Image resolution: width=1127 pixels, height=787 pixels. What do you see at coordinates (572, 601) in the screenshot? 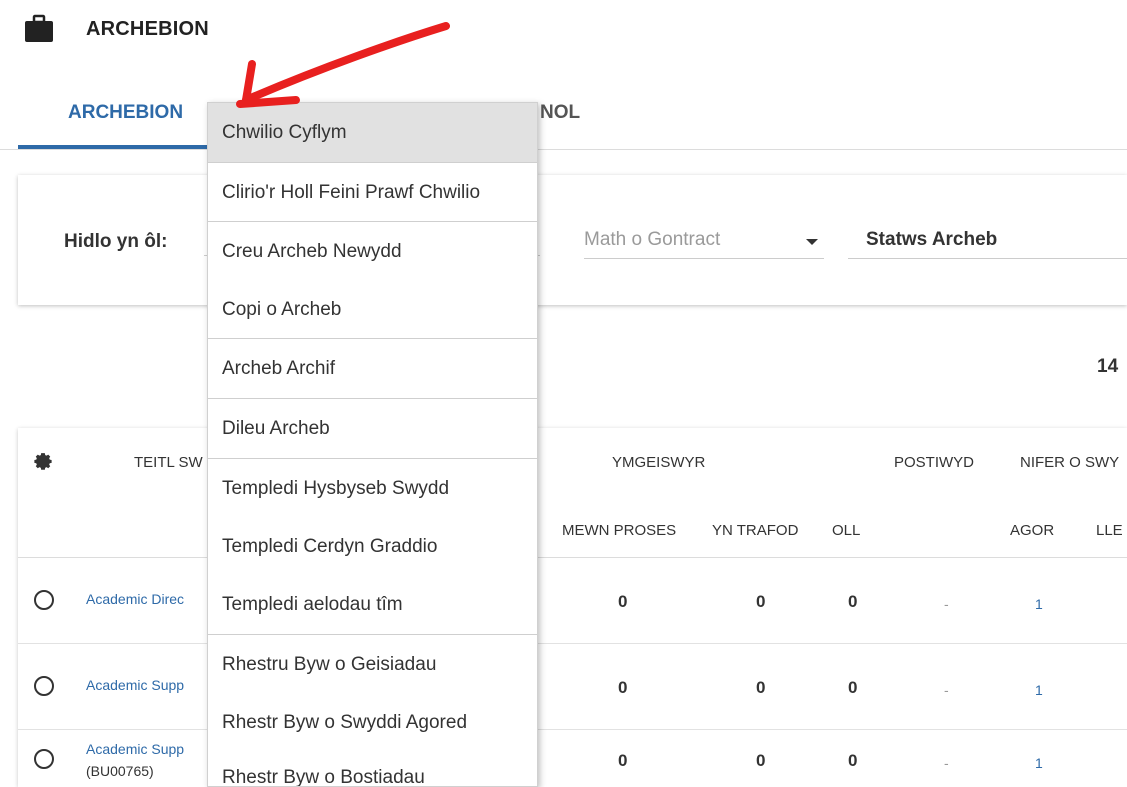
I see `table-row: Academic Direc 0 0 0 - 1` at bounding box center [572, 601].